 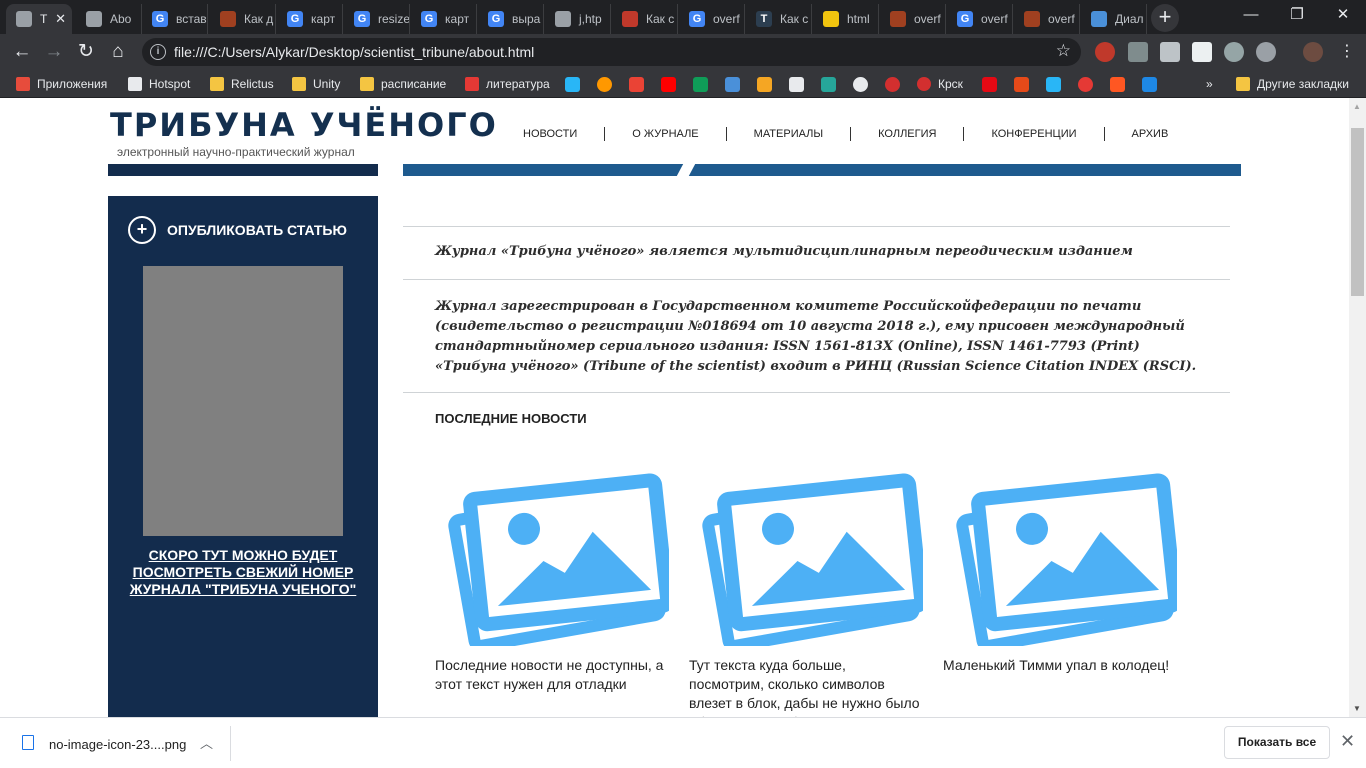 What do you see at coordinates (1149, 134) in the screenshot?
I see `nav-archive: АРХИВ` at bounding box center [1149, 134].